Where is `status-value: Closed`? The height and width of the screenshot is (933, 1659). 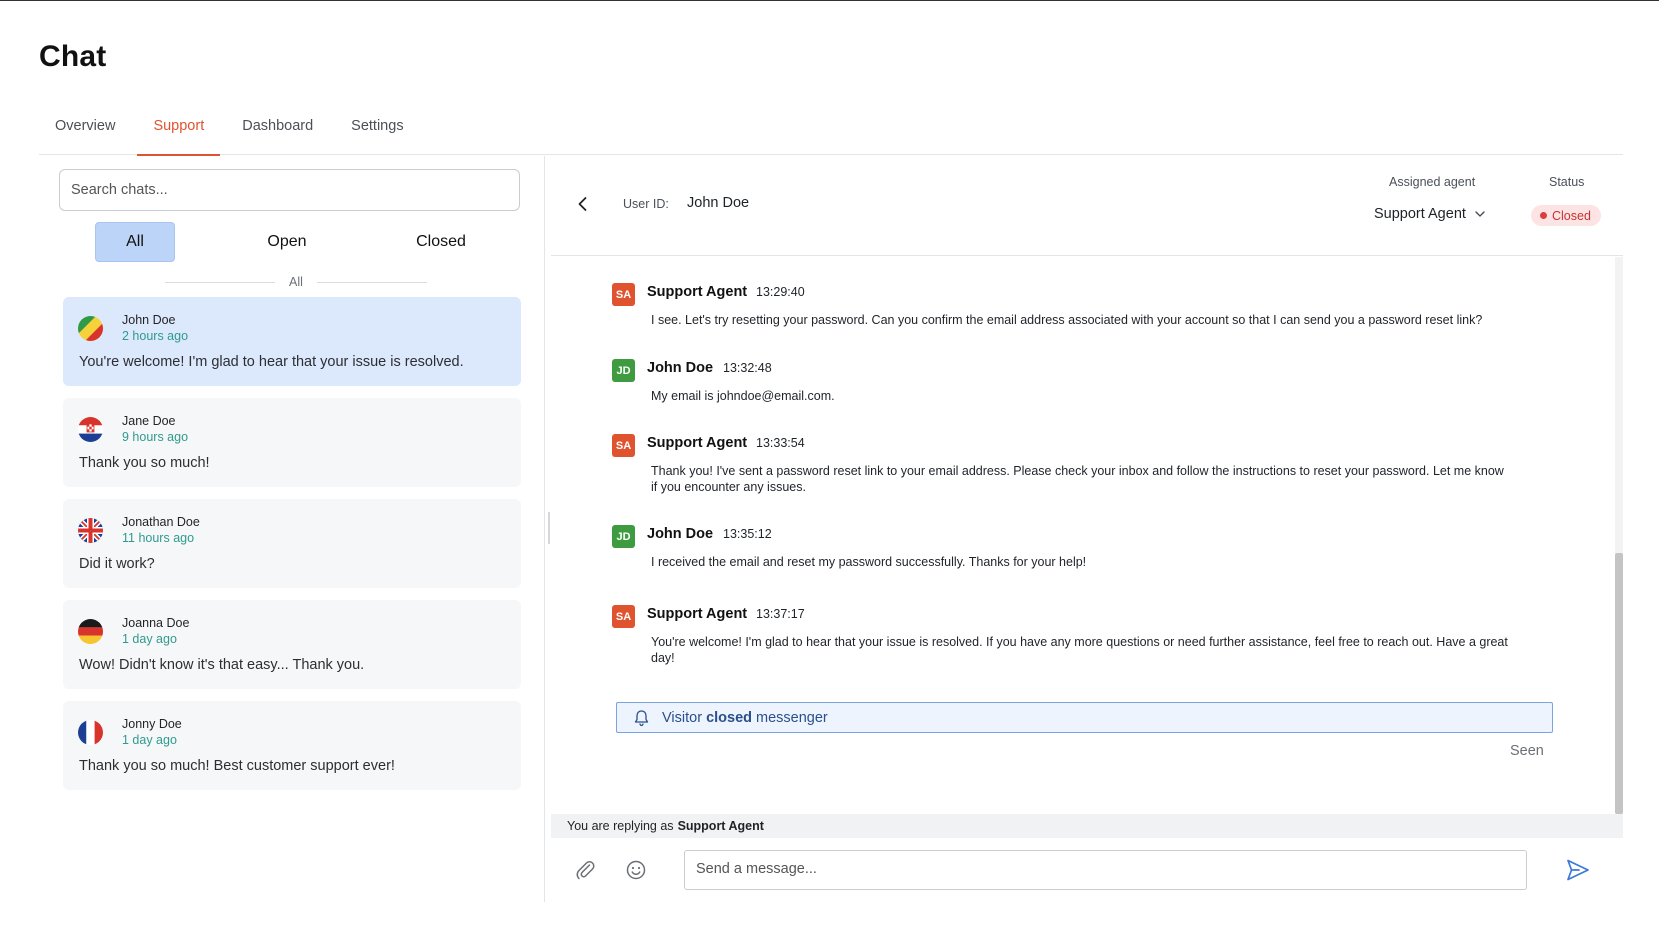
status-value: Closed is located at coordinates (1571, 215).